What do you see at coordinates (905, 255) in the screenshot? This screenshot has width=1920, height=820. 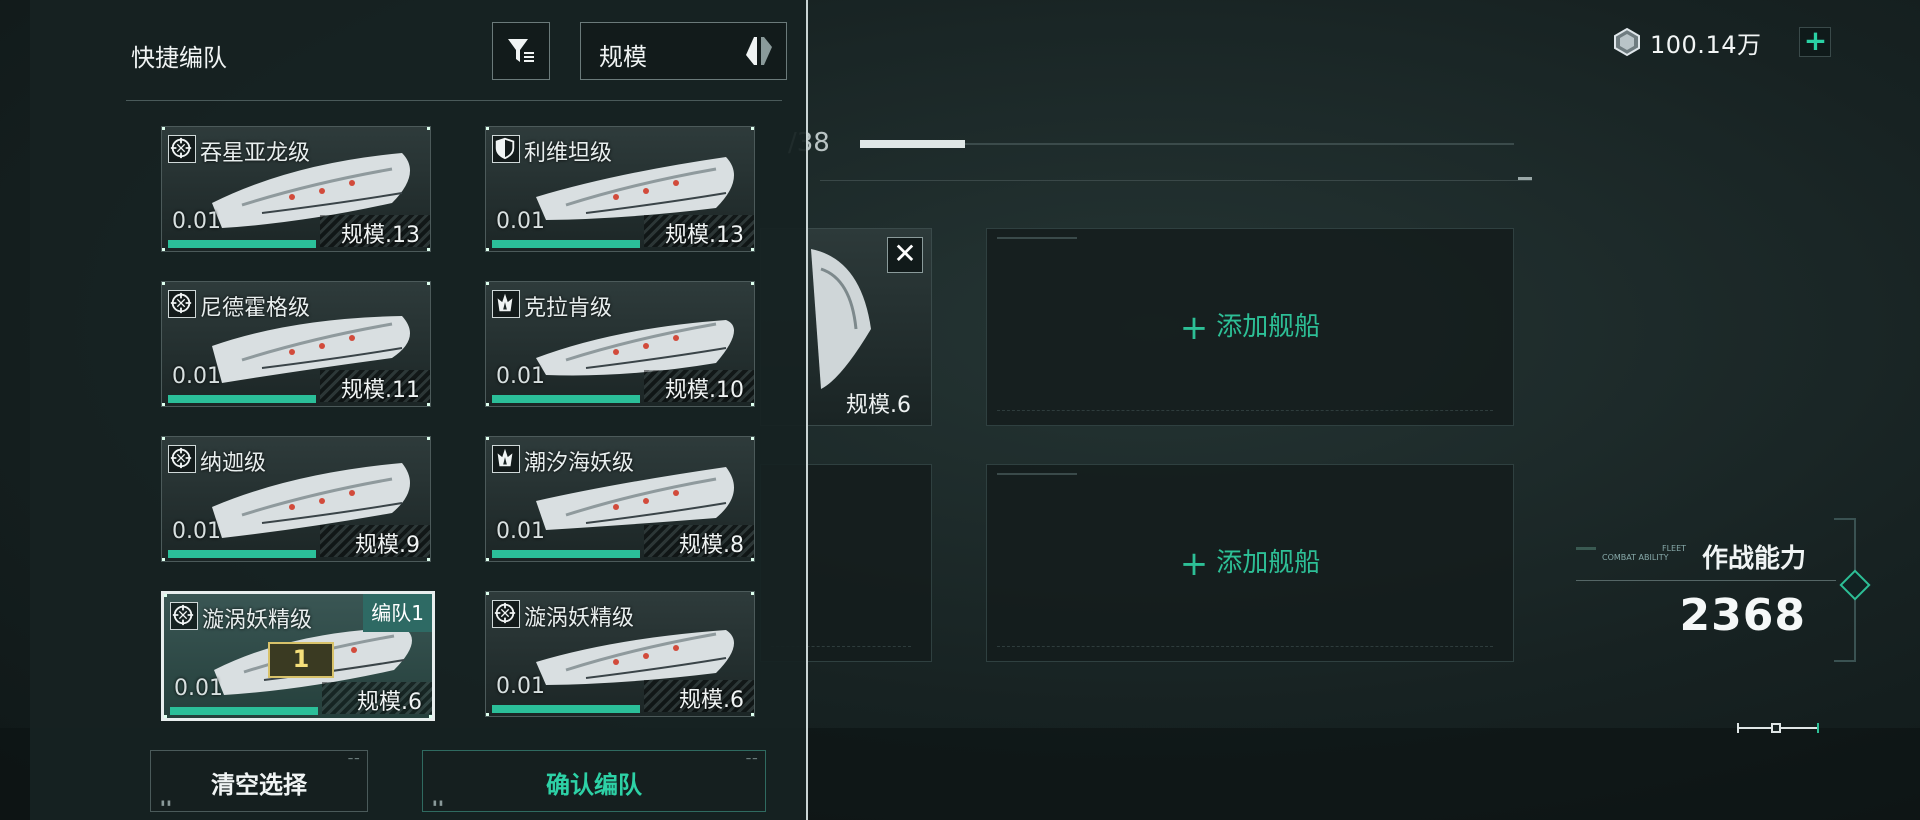 I see `remove-ship-button: ✕` at bounding box center [905, 255].